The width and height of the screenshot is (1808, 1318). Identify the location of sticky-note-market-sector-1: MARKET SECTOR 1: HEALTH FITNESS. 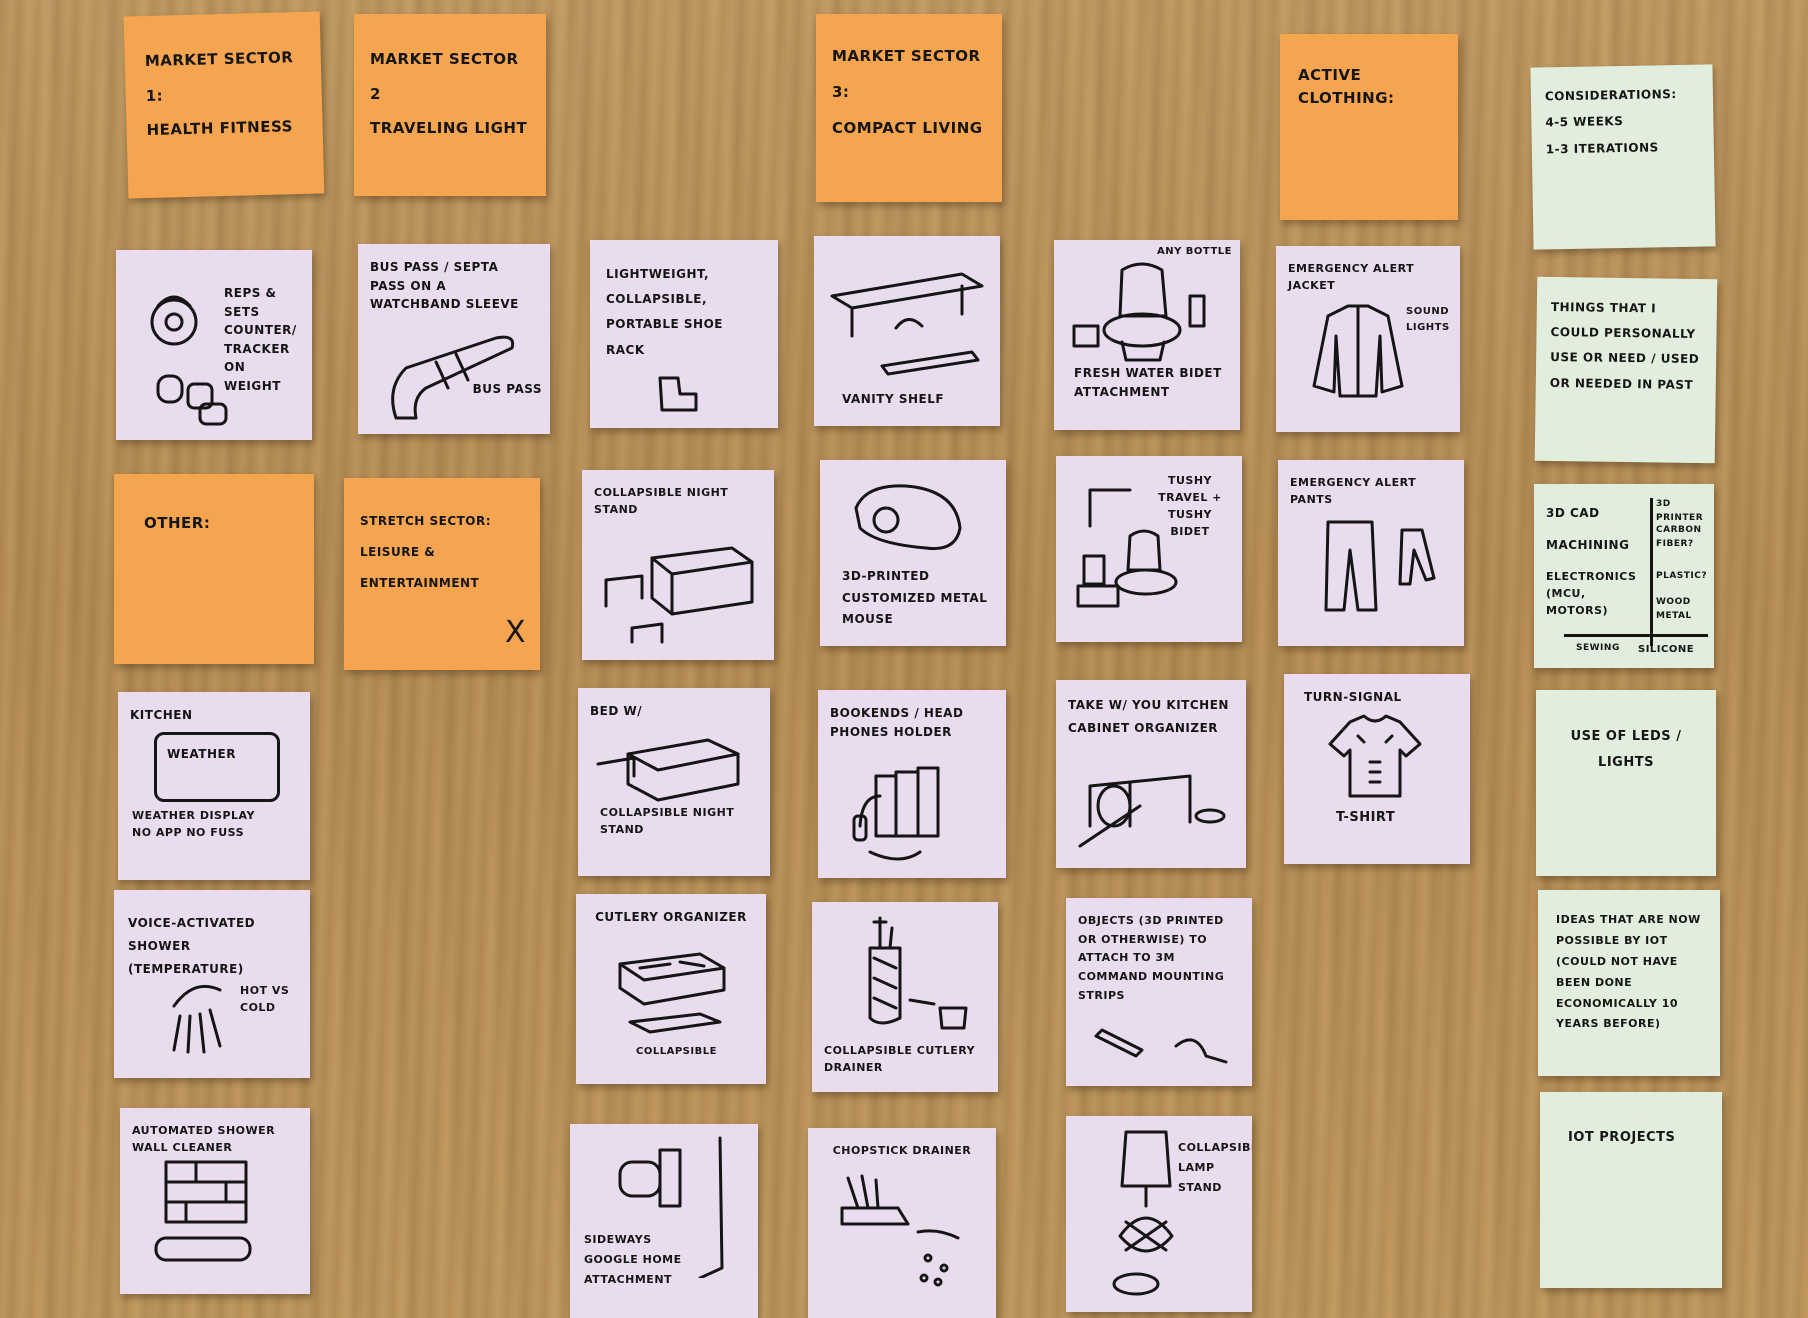
(224, 105).